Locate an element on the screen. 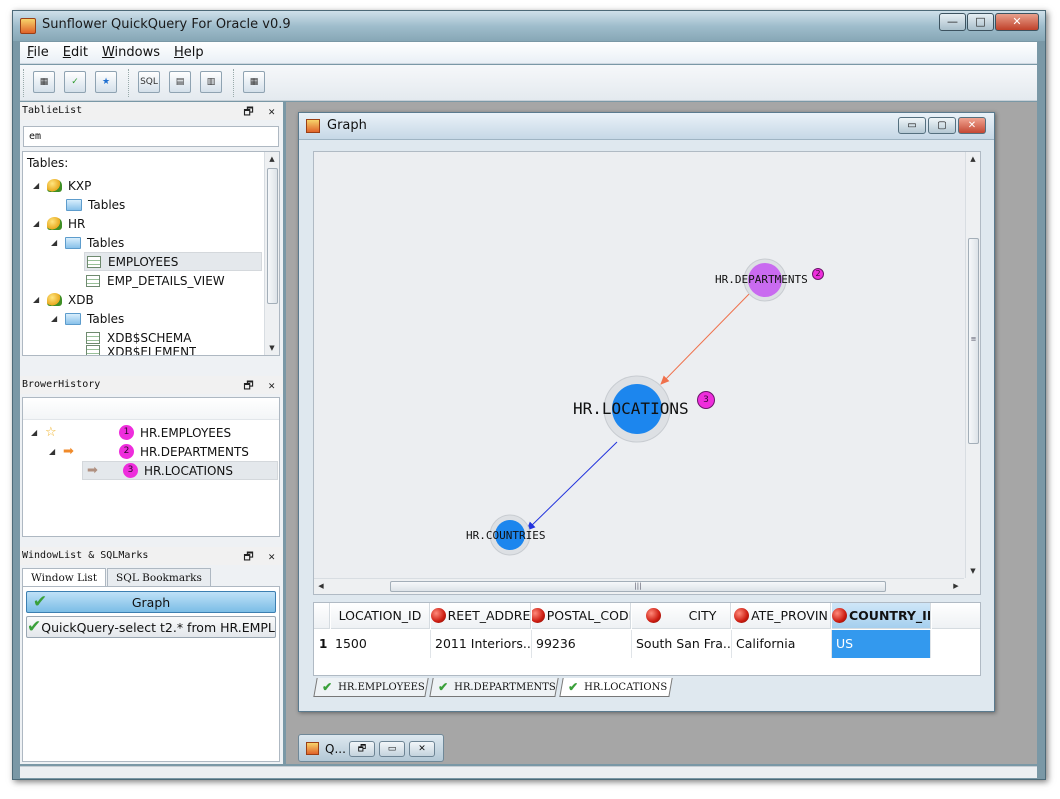 Image resolution: width=1060 pixels, height=799 pixels. row-number: 1 is located at coordinates (323, 644).